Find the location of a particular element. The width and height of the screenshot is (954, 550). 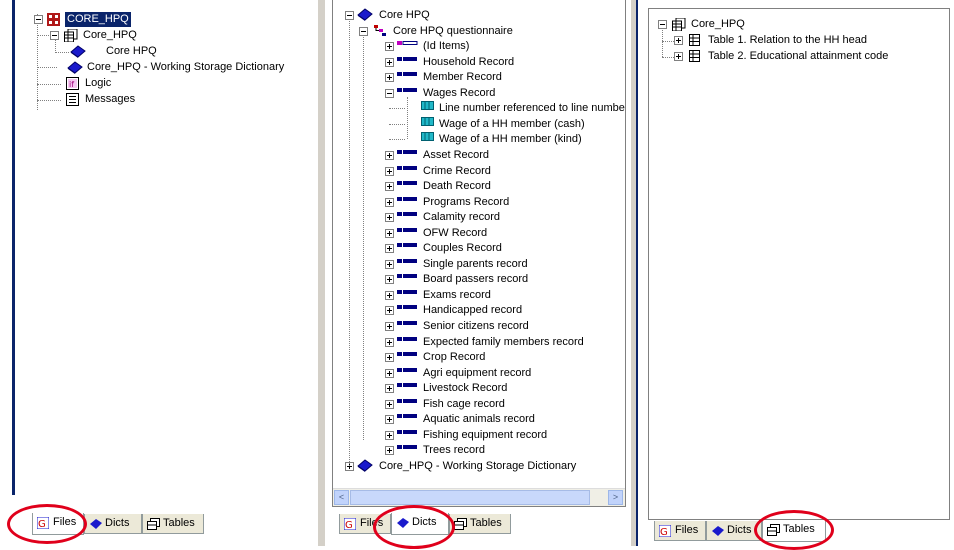

tree-node-record: Crime Record is located at coordinates (479, 171).